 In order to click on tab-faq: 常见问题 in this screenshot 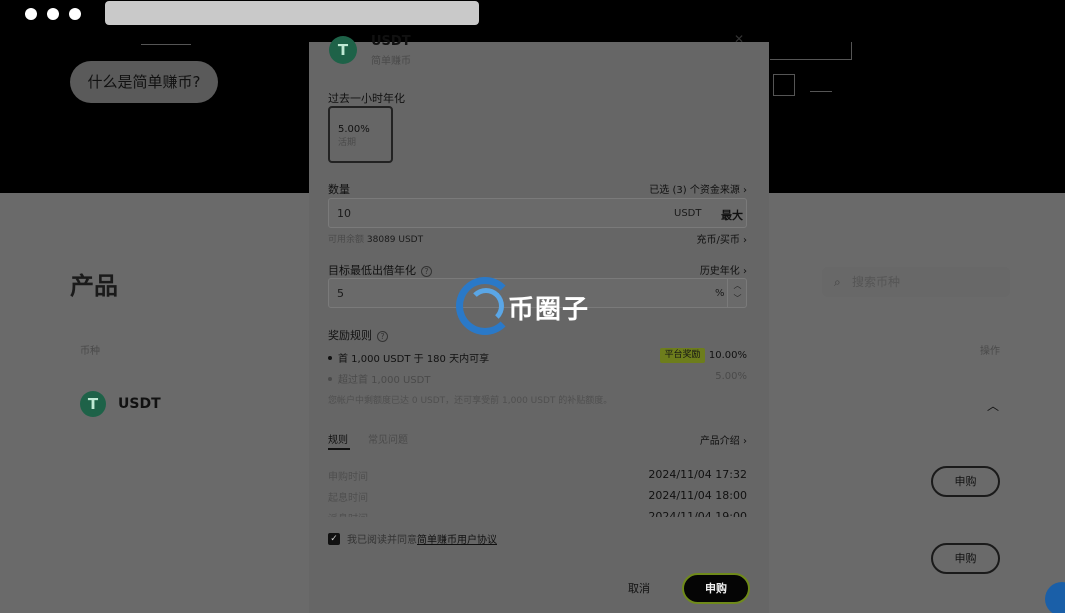, I will do `click(388, 438)`.